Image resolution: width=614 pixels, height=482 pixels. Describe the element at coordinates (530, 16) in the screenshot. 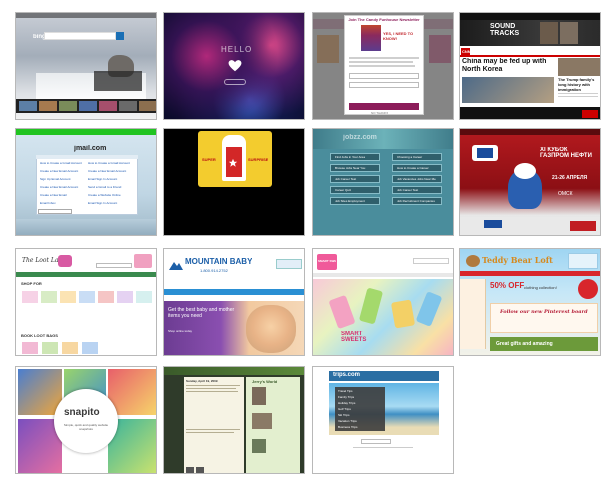

I see `cnn-top-bar` at that location.